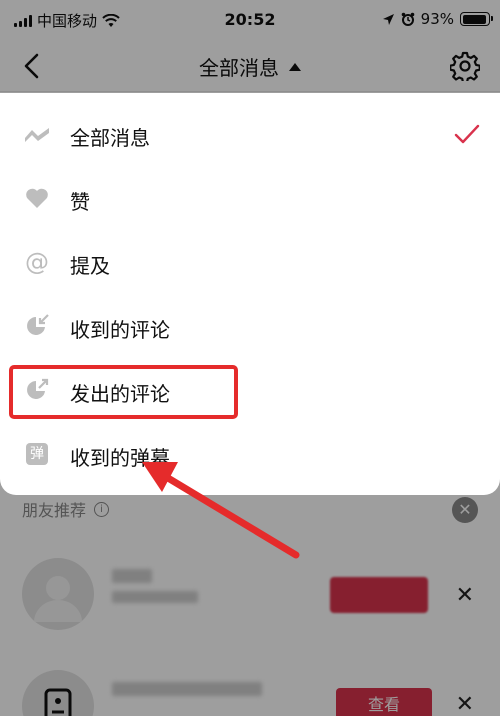  I want to click on menu-item-received-comments: 收到的评论, so click(250, 326).